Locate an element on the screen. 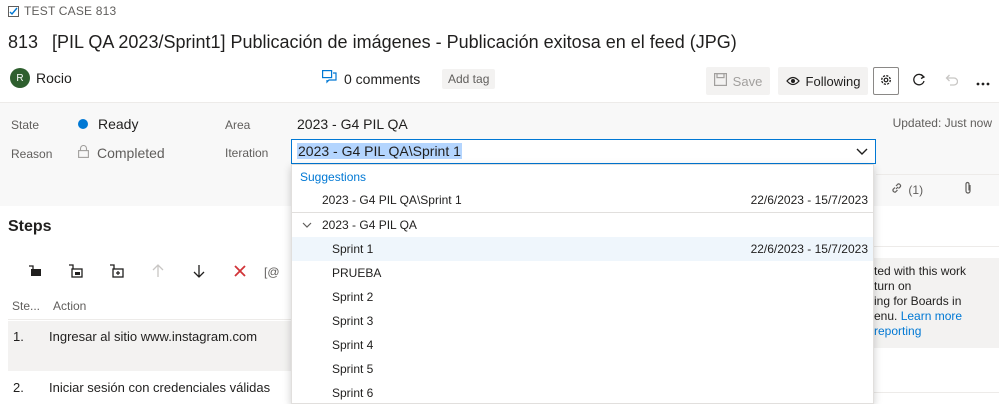 This screenshot has height=404, width=999. save-icon is located at coordinates (720, 81).